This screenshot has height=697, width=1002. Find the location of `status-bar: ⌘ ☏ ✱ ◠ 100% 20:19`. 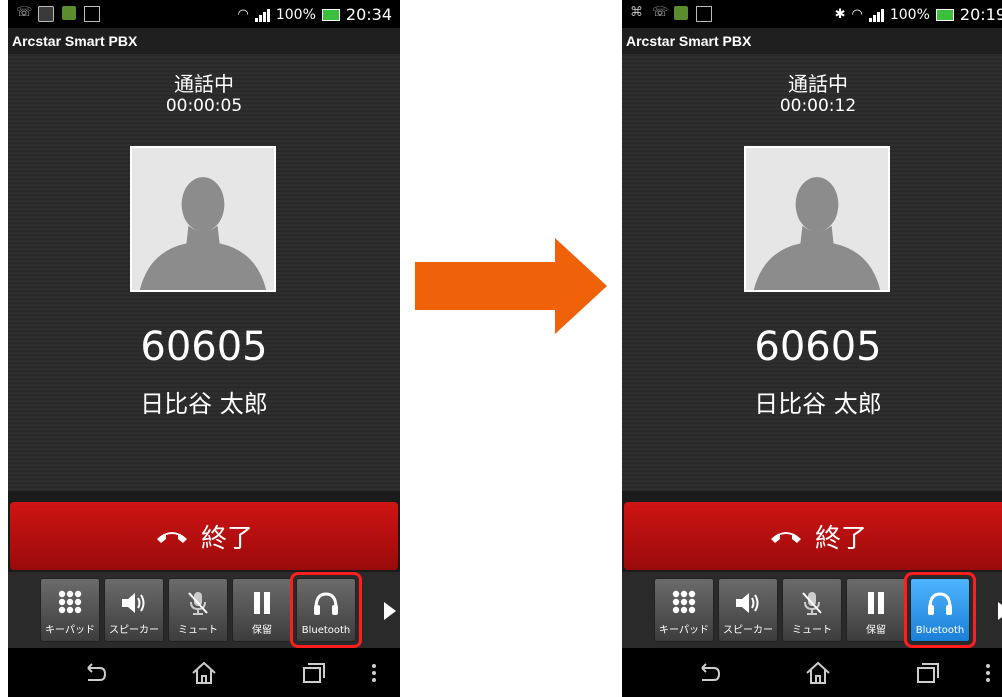

status-bar: ⌘ ☏ ✱ ◠ 100% 20:19 is located at coordinates (812, 14).